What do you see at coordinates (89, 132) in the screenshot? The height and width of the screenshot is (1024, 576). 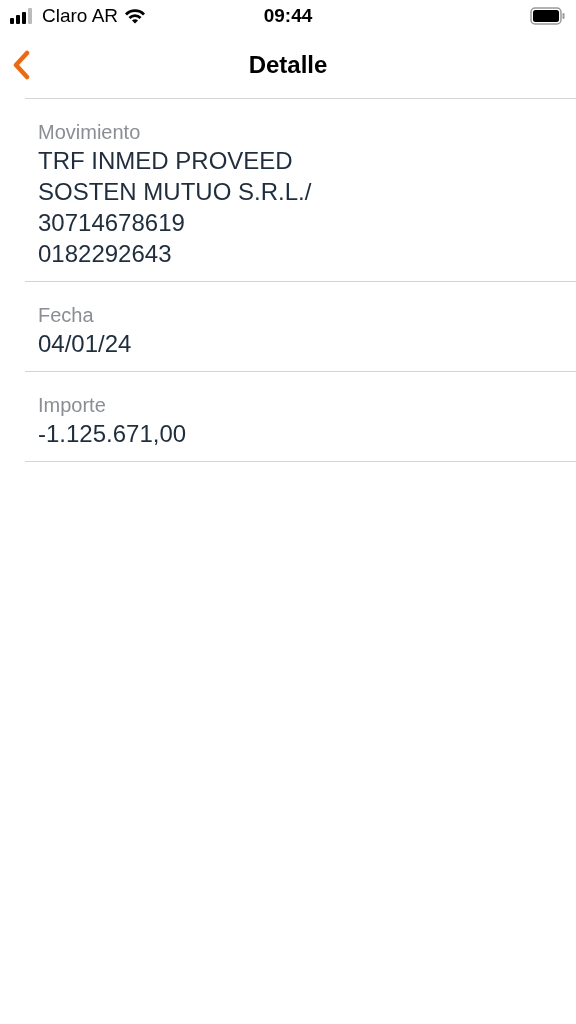 I see `field-label: Movimiento` at bounding box center [89, 132].